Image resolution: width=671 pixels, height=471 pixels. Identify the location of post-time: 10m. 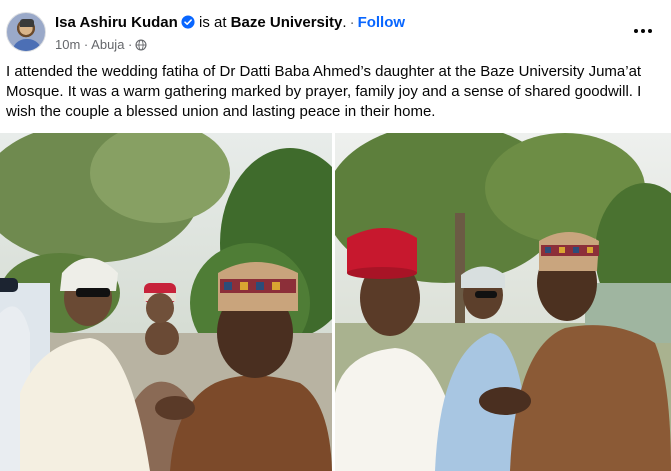
(67, 44).